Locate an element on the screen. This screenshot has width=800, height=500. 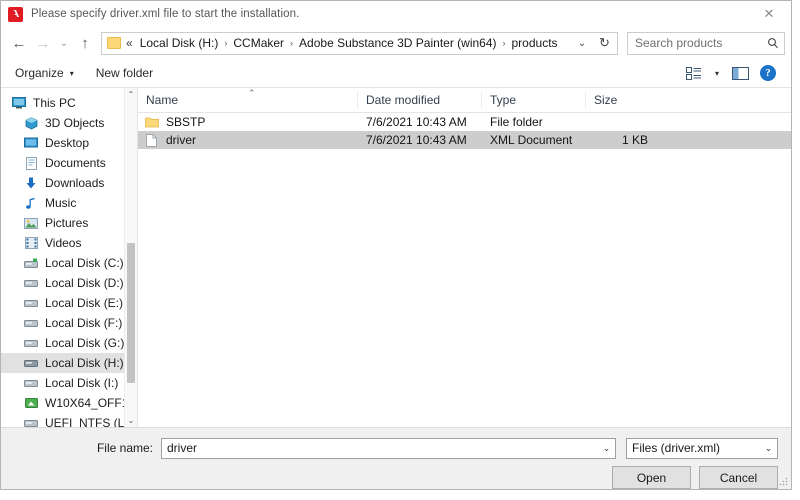
dialog-buttons: Open Cancel is located at coordinates (389, 477).